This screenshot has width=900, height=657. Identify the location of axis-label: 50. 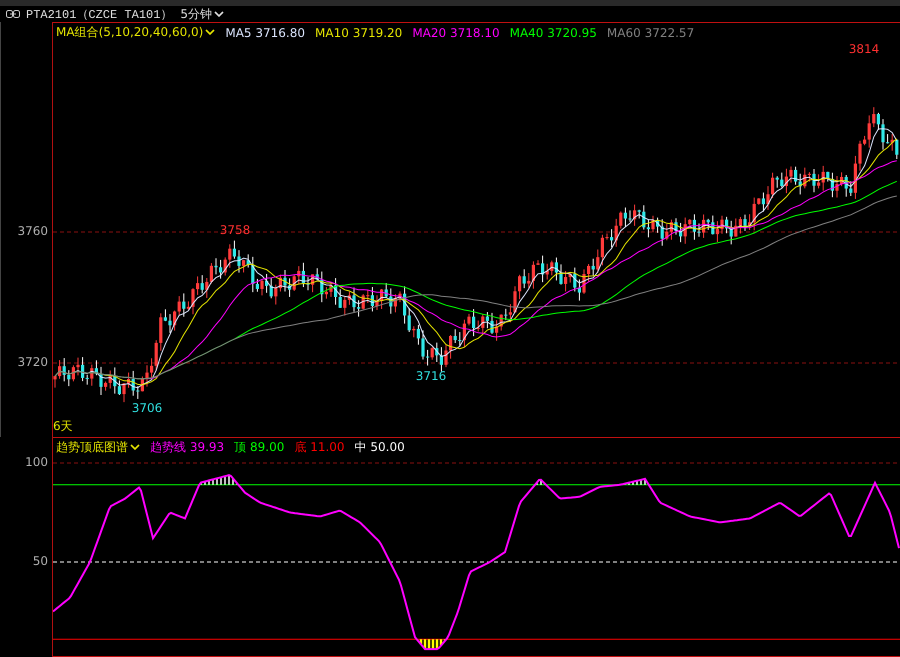
(40, 561).